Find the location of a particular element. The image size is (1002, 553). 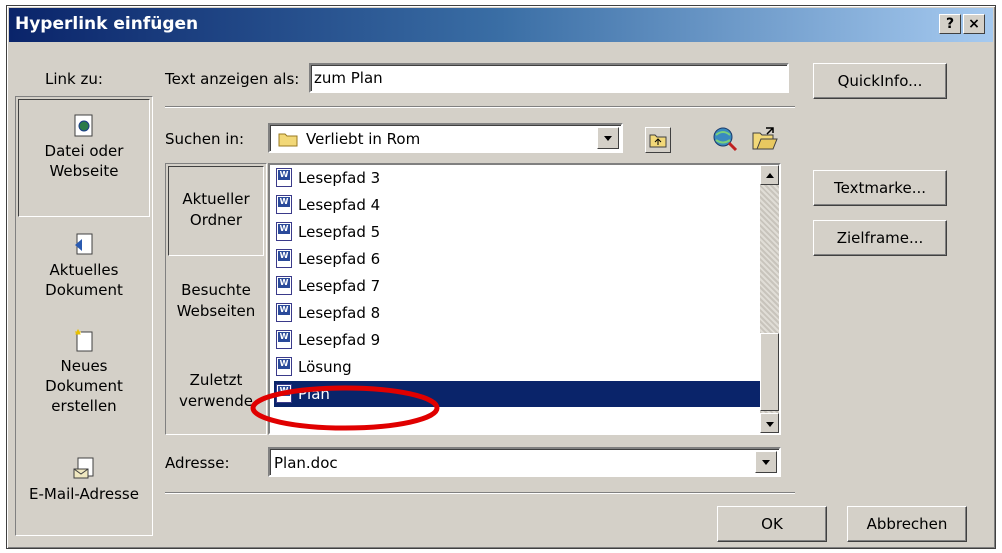

file-list-item: Lesepfad 6 is located at coordinates (518, 259).